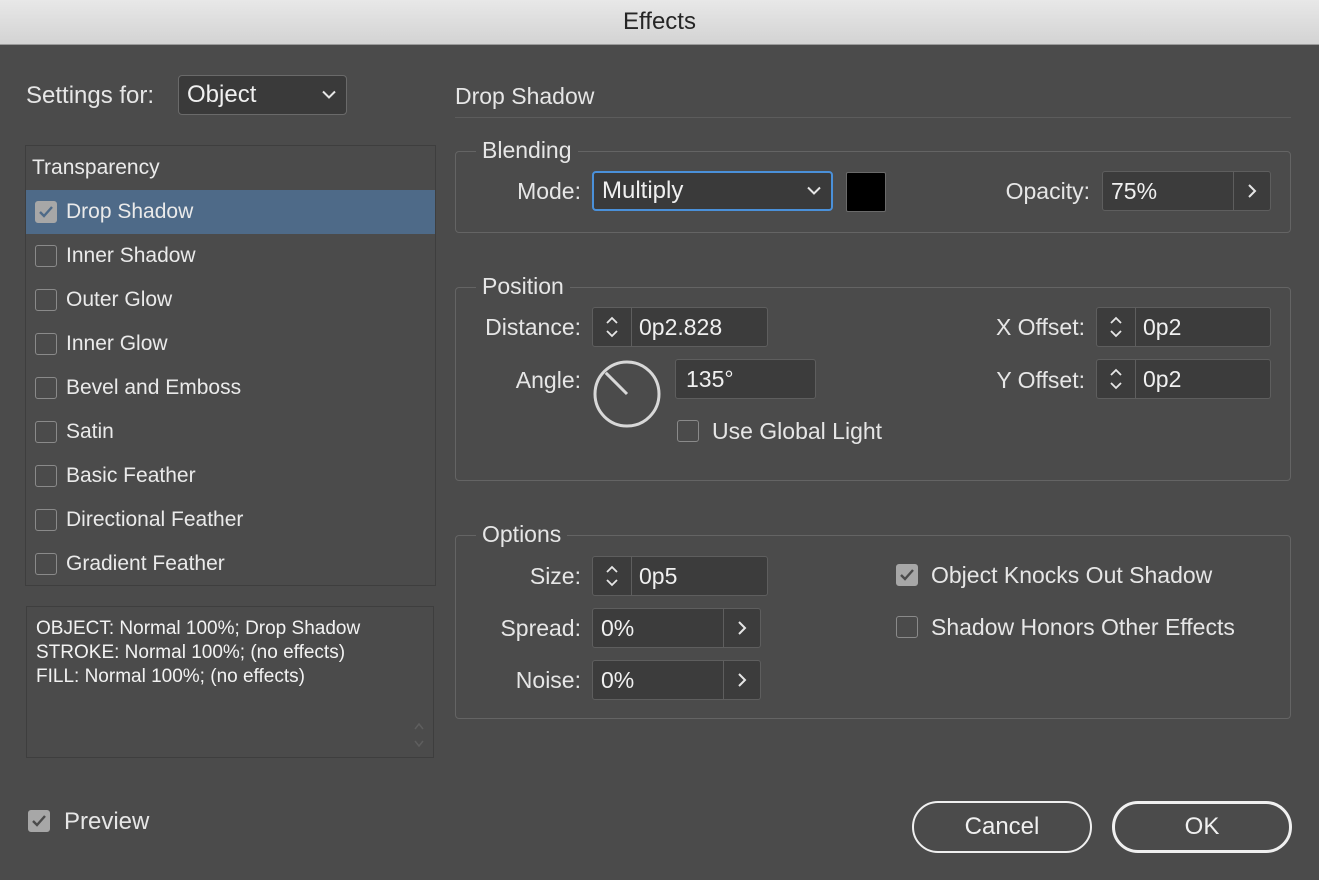 The width and height of the screenshot is (1319, 880). Describe the element at coordinates (230, 344) in the screenshot. I see `effect-item-inner-glow: Inner Glow` at that location.